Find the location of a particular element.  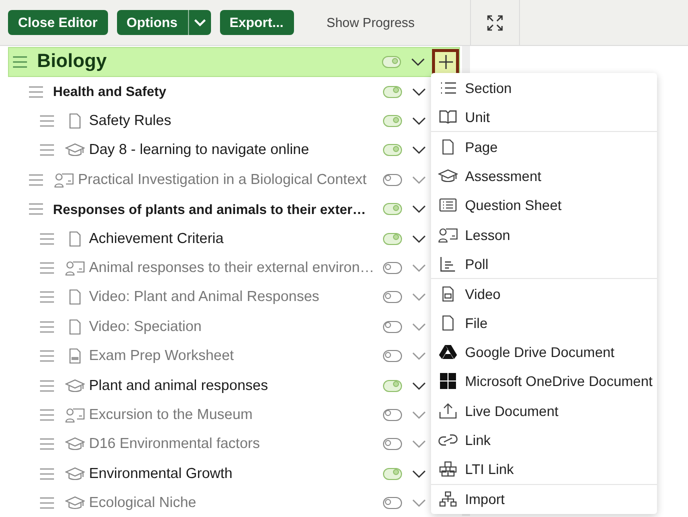

menu-item: Import is located at coordinates (544, 499).